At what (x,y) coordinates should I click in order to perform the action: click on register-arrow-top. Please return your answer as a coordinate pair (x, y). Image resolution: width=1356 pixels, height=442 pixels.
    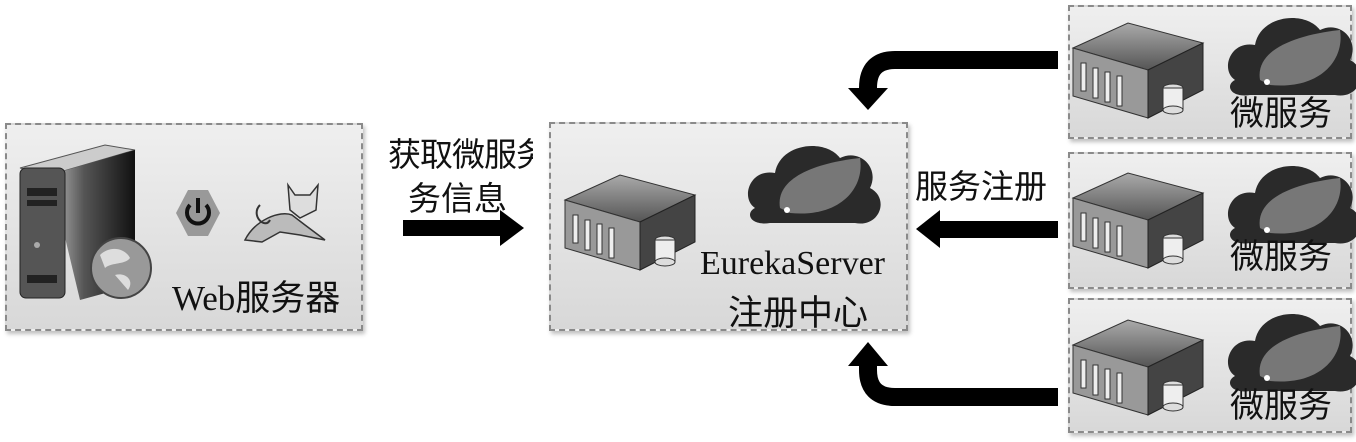
    Looking at the image, I should click on (953, 80).